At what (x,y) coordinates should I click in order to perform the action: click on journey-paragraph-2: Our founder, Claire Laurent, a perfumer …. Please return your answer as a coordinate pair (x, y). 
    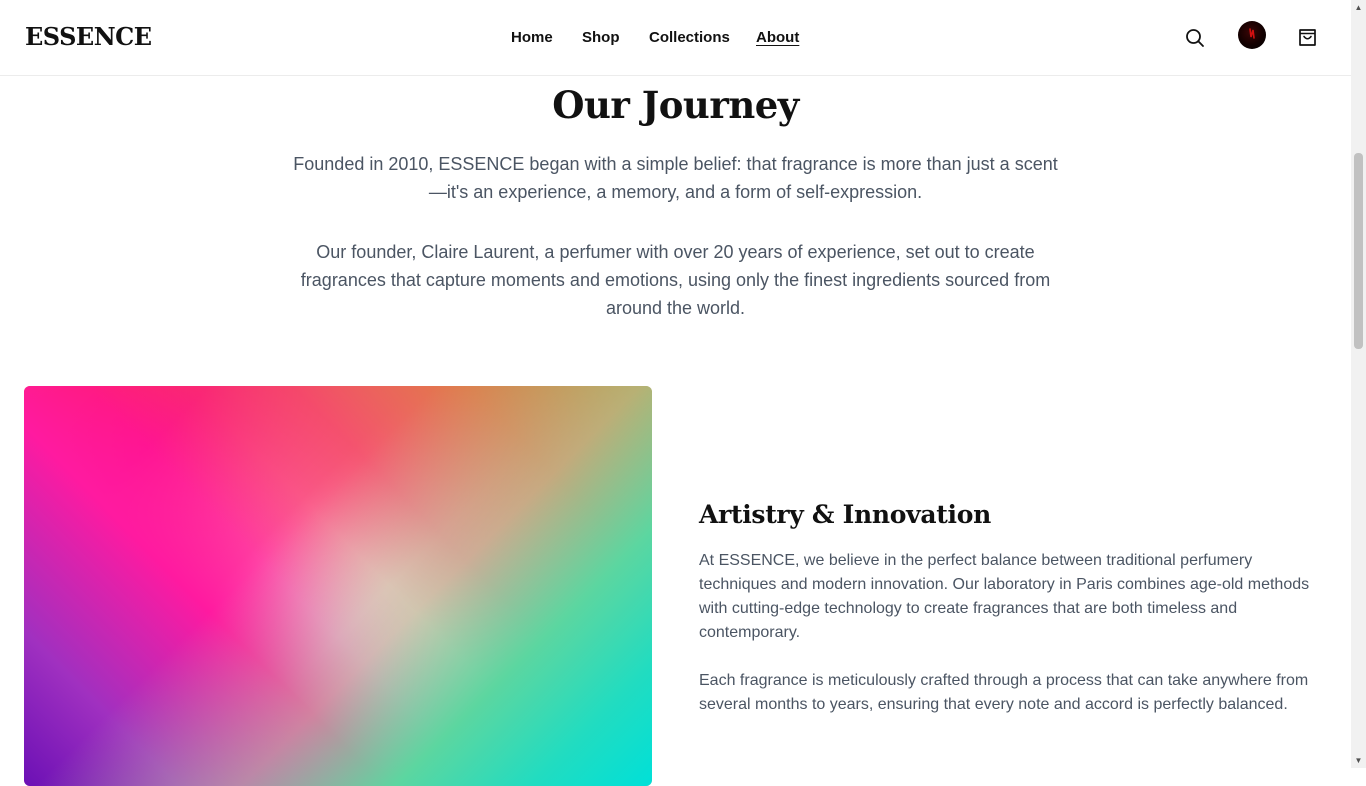
    Looking at the image, I should click on (675, 280).